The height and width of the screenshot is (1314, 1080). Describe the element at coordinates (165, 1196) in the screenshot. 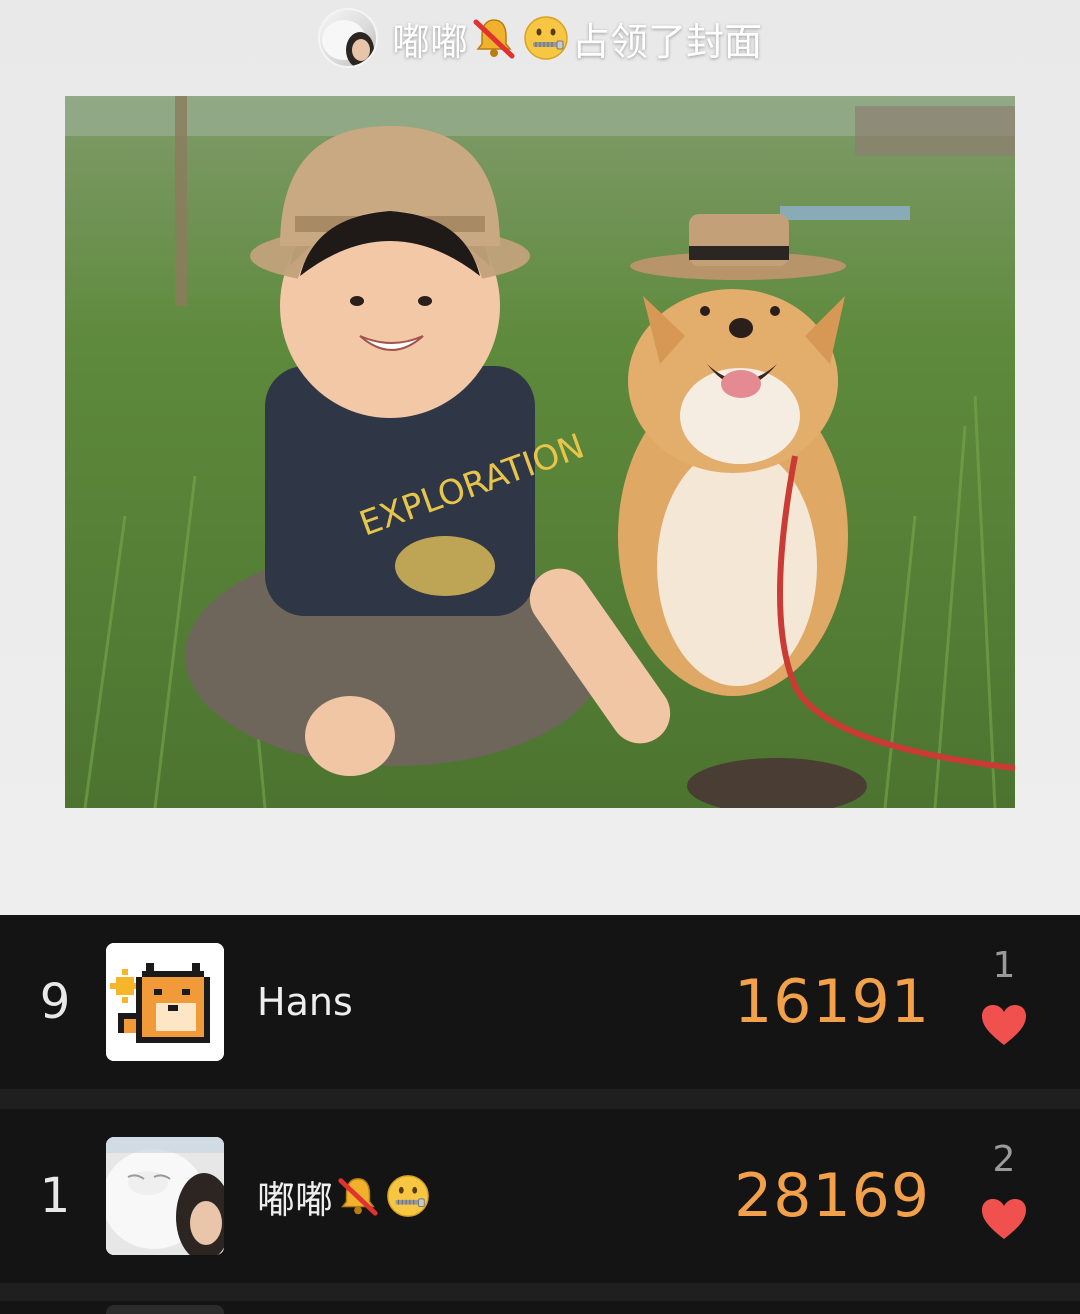

I see `white-cat-girl-avatar` at that location.